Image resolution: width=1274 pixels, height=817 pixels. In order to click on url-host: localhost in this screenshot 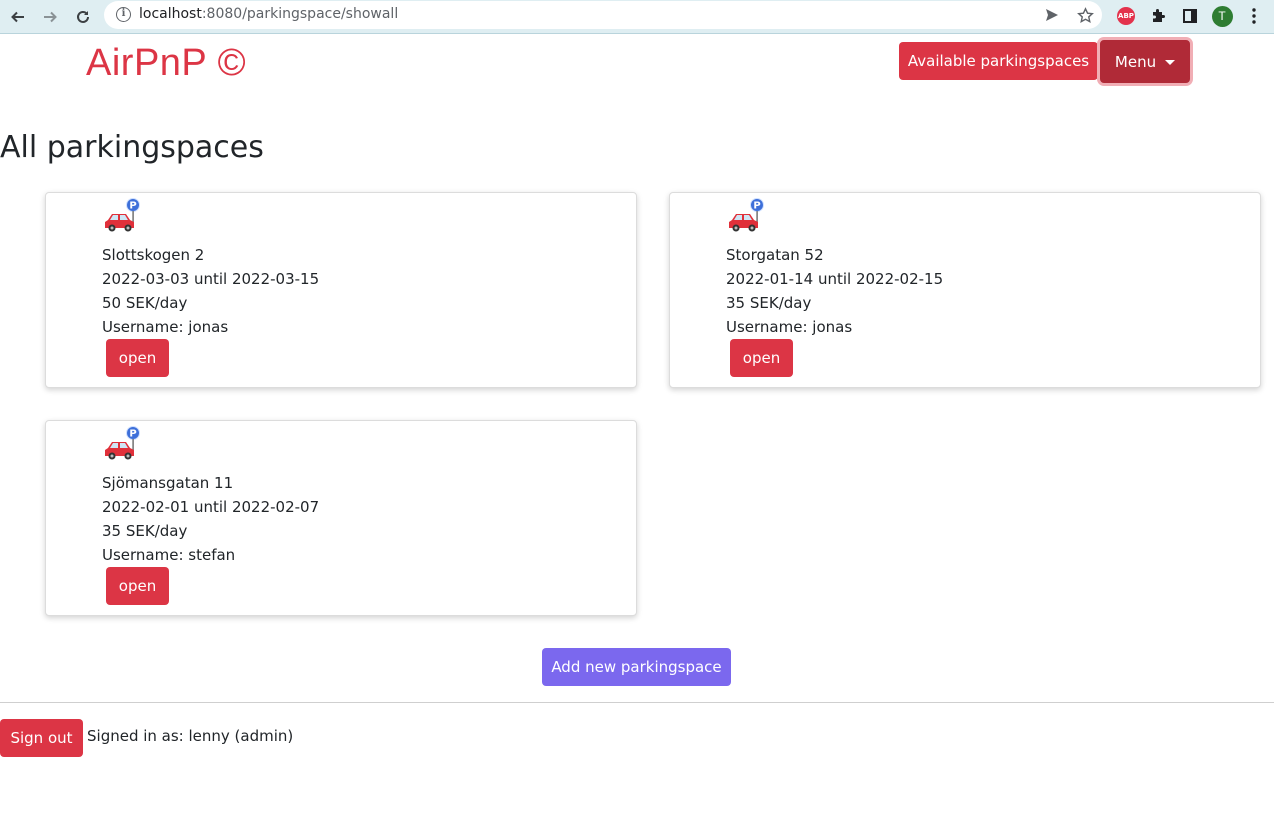, I will do `click(170, 14)`.